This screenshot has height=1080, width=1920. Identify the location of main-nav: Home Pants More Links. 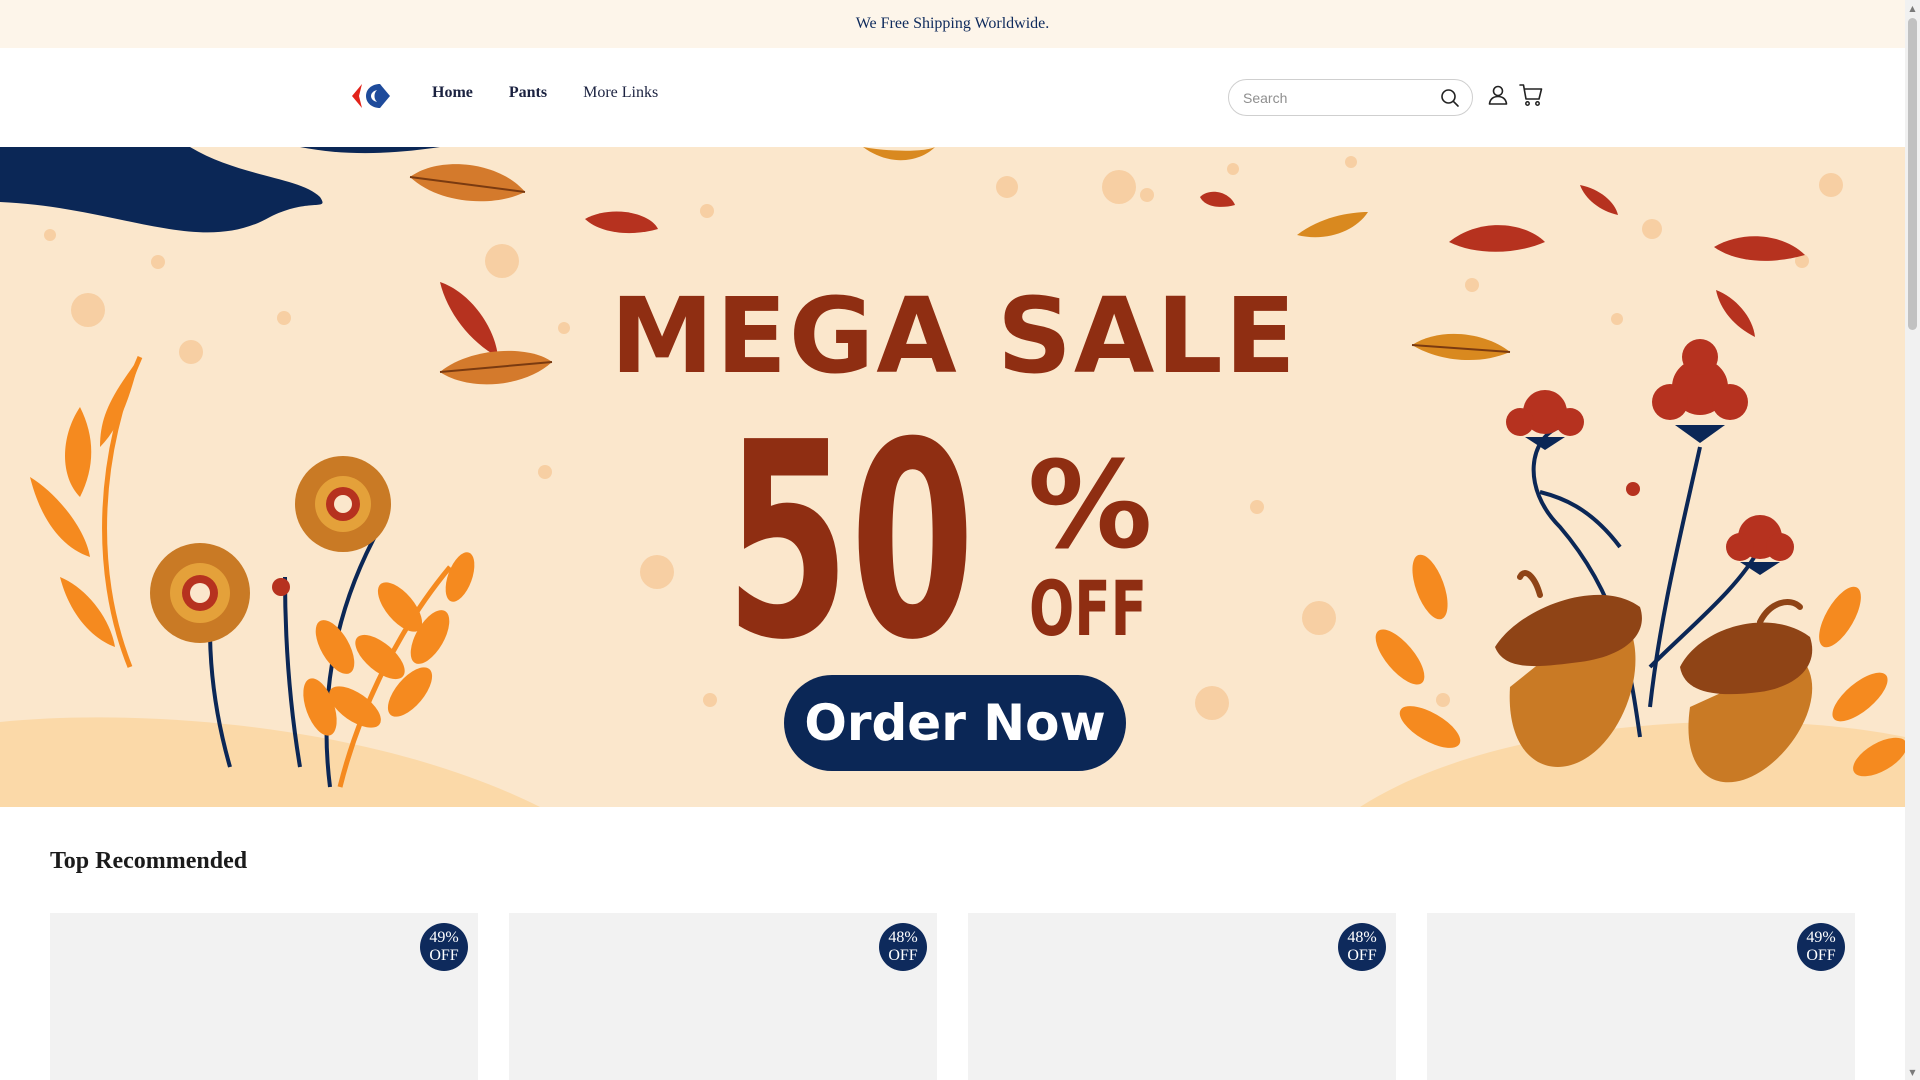
(545, 93).